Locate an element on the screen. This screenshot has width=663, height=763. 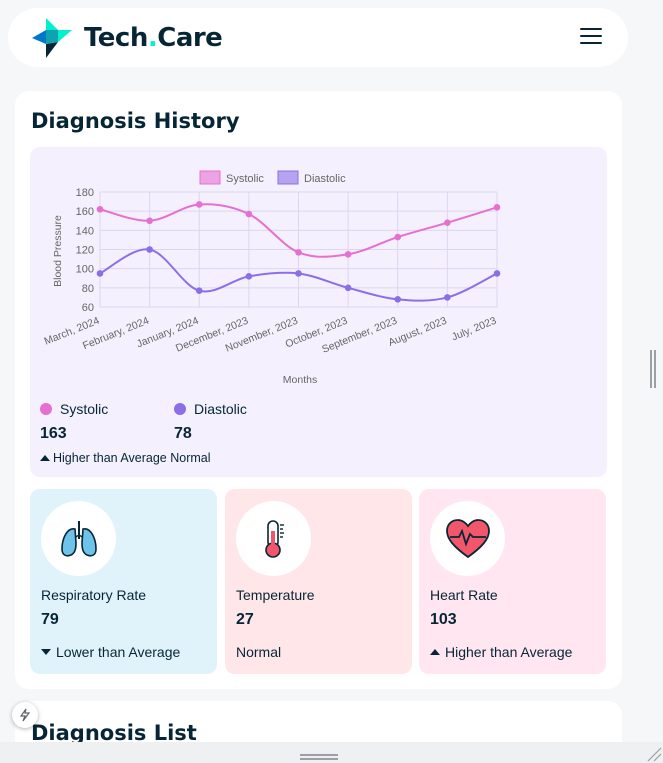
bp-note: Higher than Average Normal is located at coordinates (125, 458).